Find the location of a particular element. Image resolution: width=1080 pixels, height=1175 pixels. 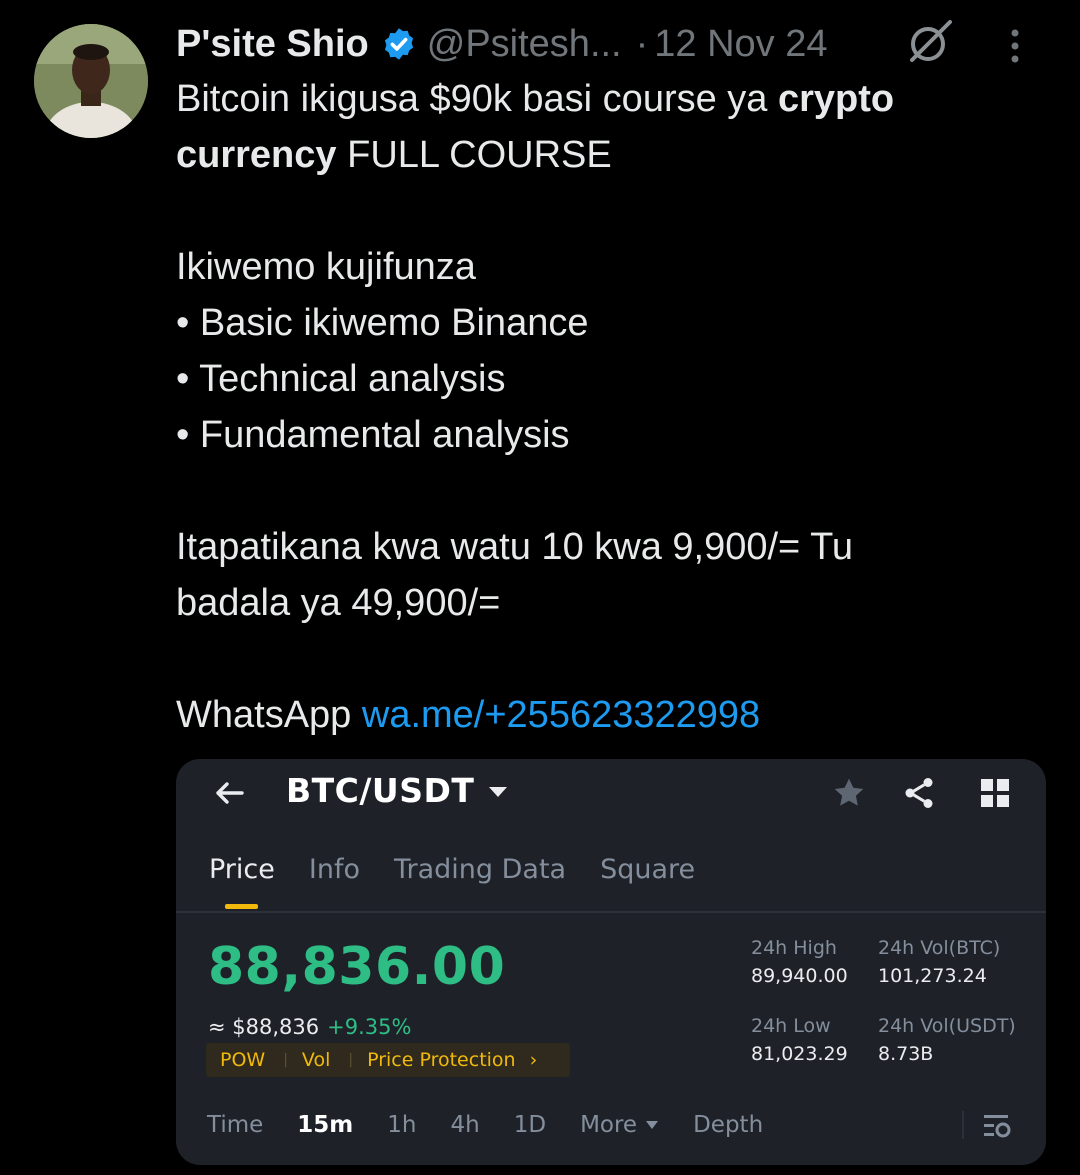

tweet-intro: Ikiwemo kujifunza is located at coordinates (326, 267).